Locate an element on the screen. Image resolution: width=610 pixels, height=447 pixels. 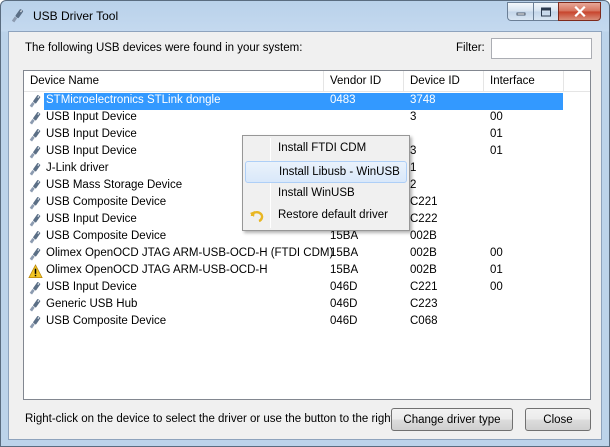
close-button: Close is located at coordinates (558, 419).